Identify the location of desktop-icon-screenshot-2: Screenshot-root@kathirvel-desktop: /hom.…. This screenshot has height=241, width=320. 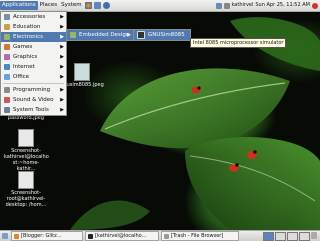
(26, 189).